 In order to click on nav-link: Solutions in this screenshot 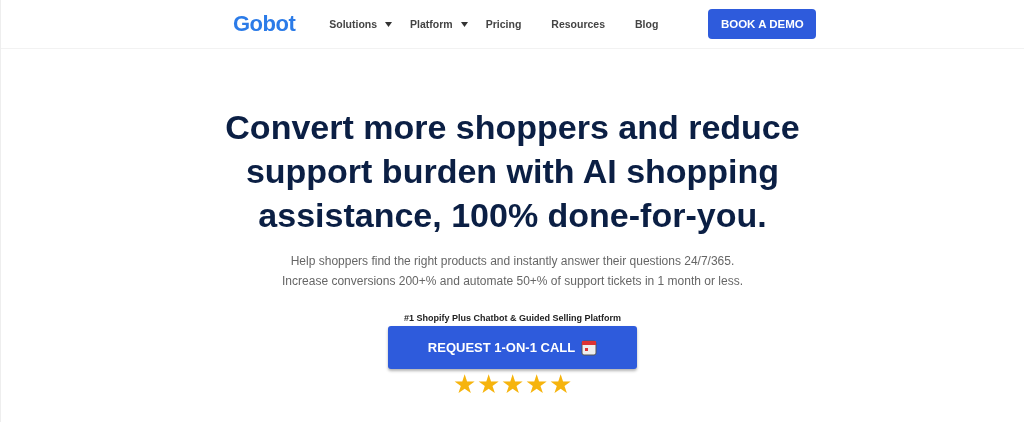, I will do `click(353, 24)`.